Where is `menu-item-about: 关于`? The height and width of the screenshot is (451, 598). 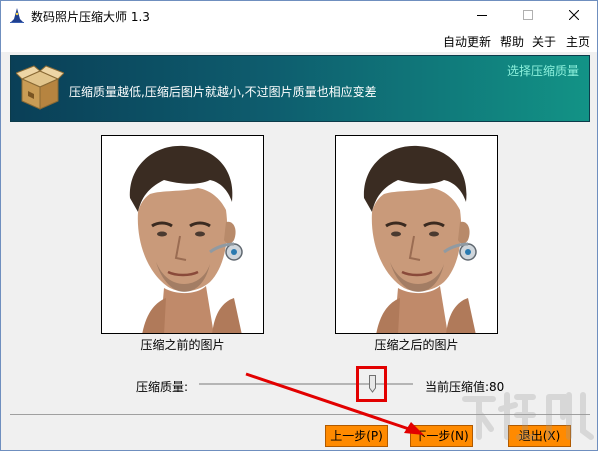 menu-item-about: 关于 is located at coordinates (544, 41).